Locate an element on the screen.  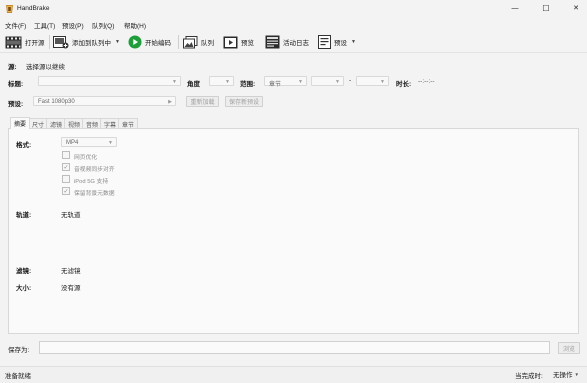
start-encode-button: 开始编码 is located at coordinates (149, 42).